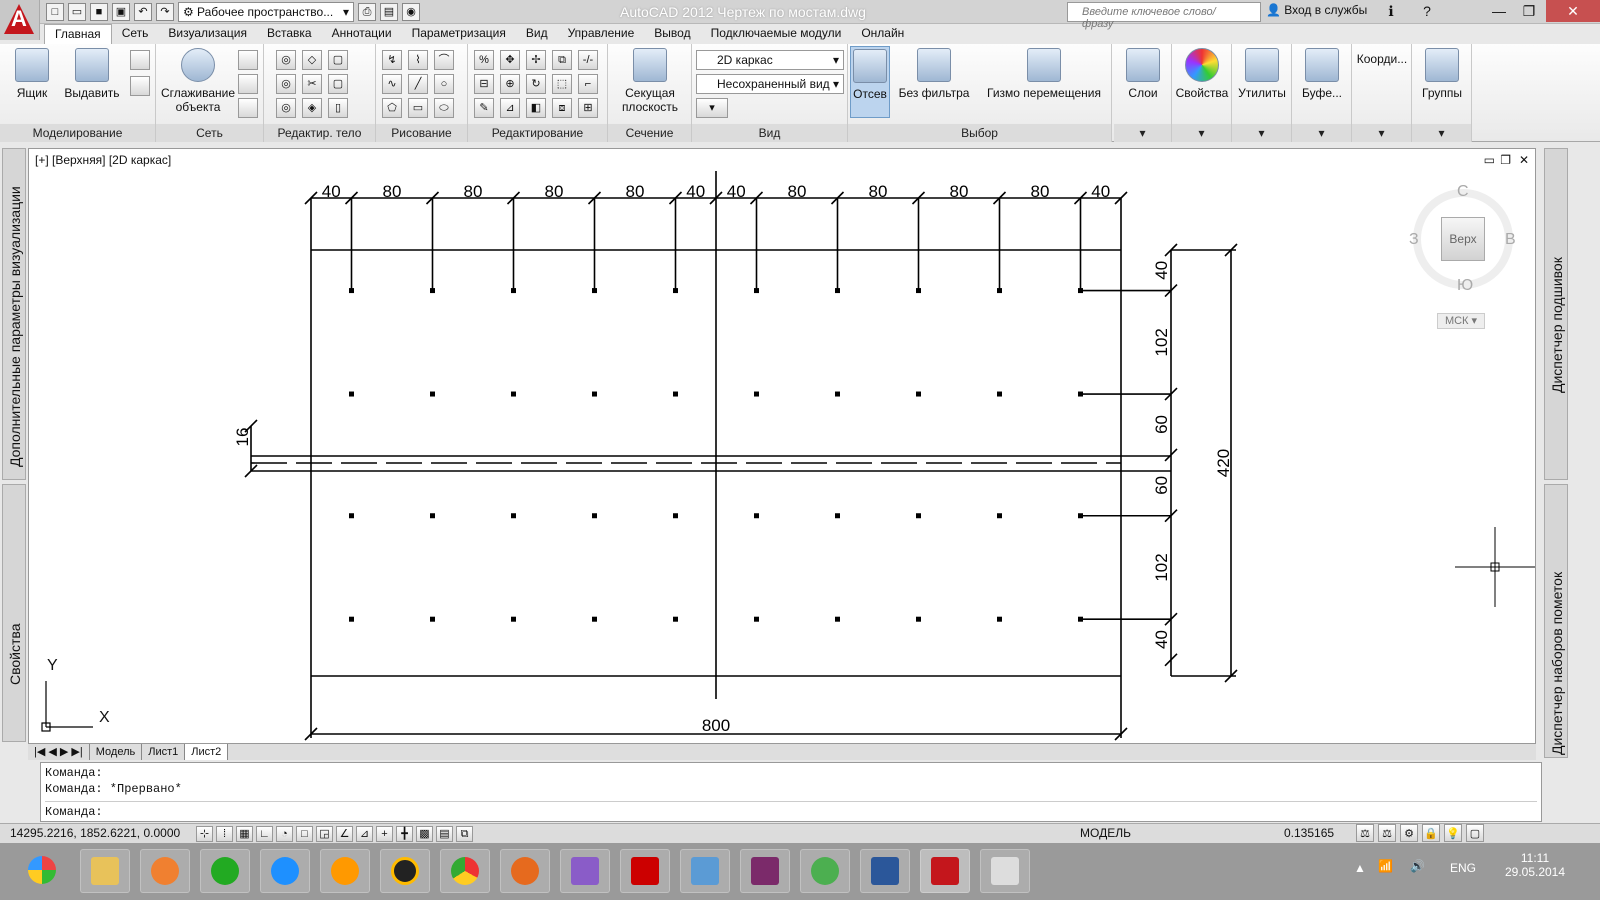 The width and height of the screenshot is (1600, 900). Describe the element at coordinates (164, 752) in the screenshot. I see `tab-sheet1: Лист1` at that location.